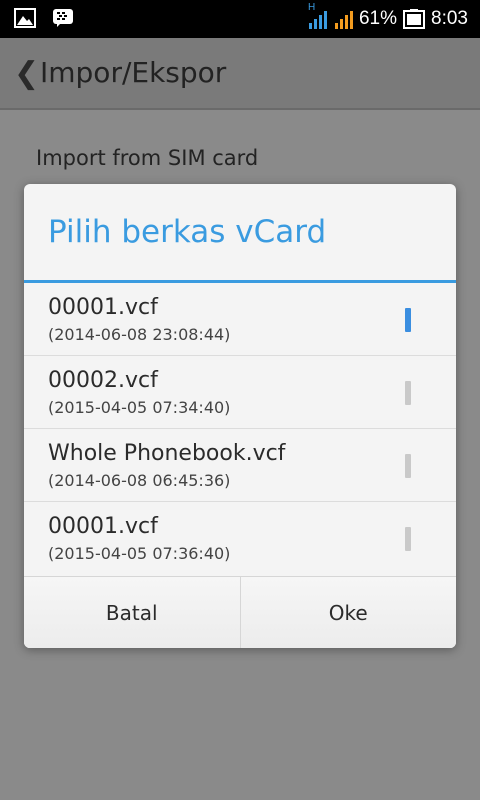 Image resolution: width=480 pixels, height=800 pixels. Describe the element at coordinates (449, 18) in the screenshot. I see `status-time: 8:03` at that location.